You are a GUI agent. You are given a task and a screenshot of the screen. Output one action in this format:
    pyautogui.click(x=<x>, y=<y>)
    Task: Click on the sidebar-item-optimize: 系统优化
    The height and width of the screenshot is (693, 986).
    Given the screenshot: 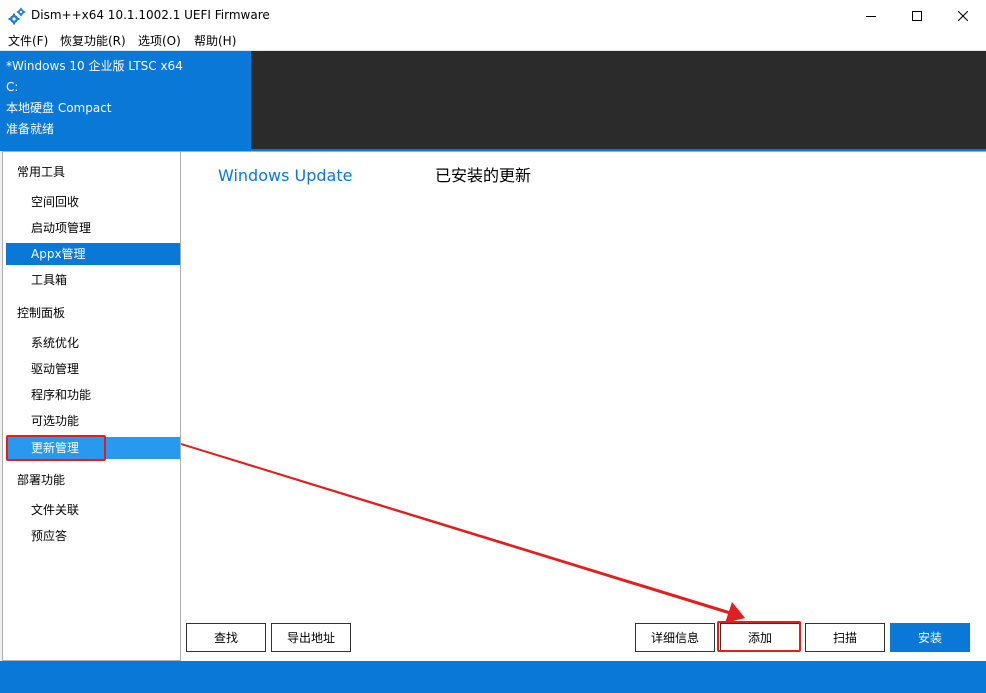 What is the action you would take?
    pyautogui.click(x=93, y=343)
    